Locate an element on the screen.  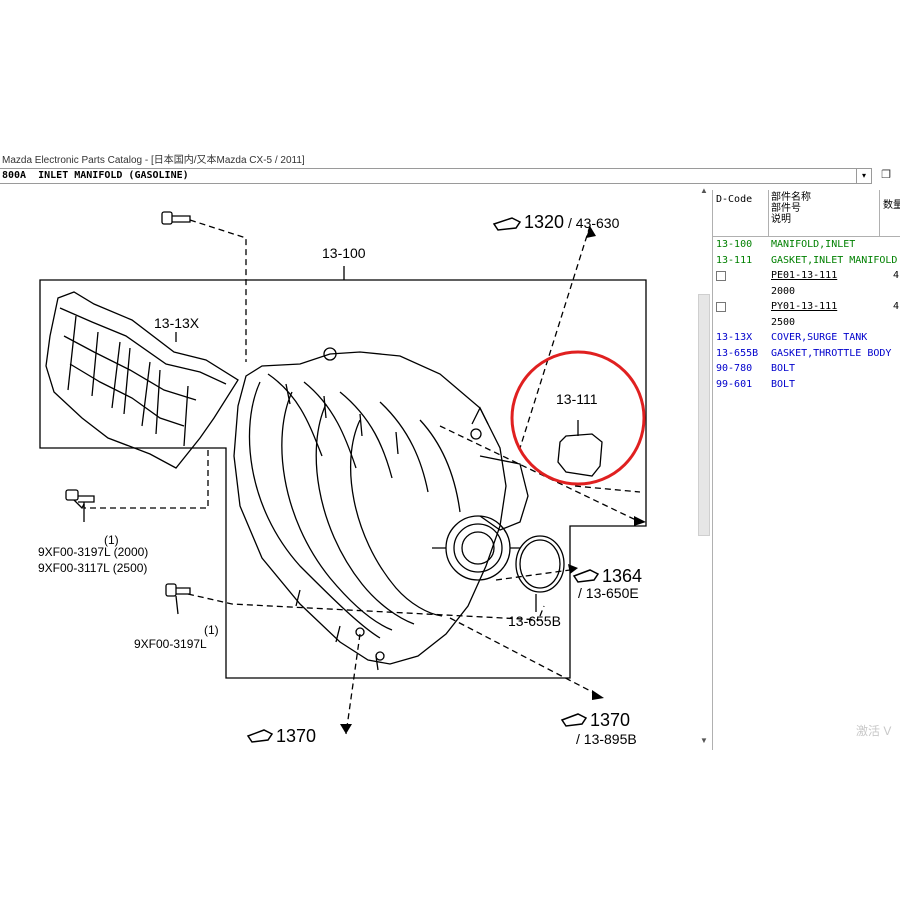
table-row: PE01-13-111 4 is located at coordinates (806, 276).